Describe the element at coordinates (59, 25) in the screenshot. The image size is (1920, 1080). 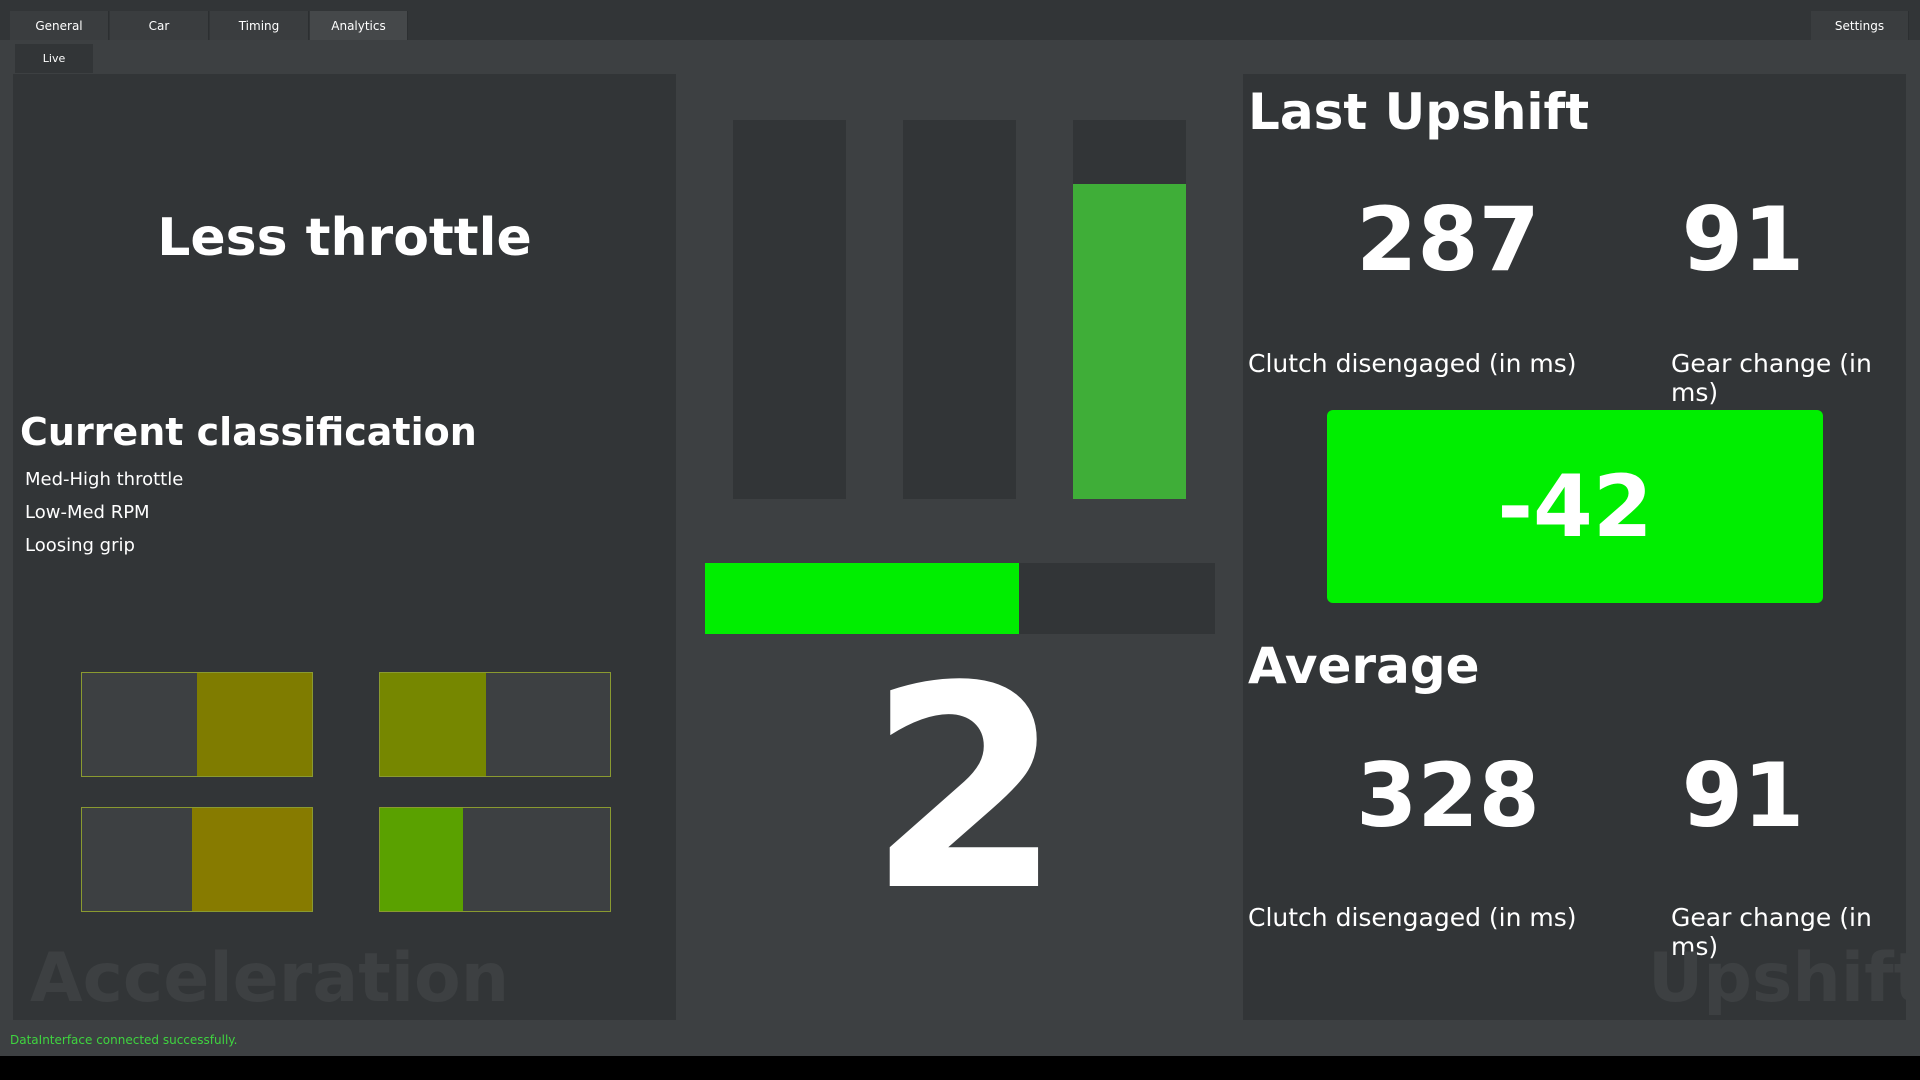
I see `tab-general: General` at that location.